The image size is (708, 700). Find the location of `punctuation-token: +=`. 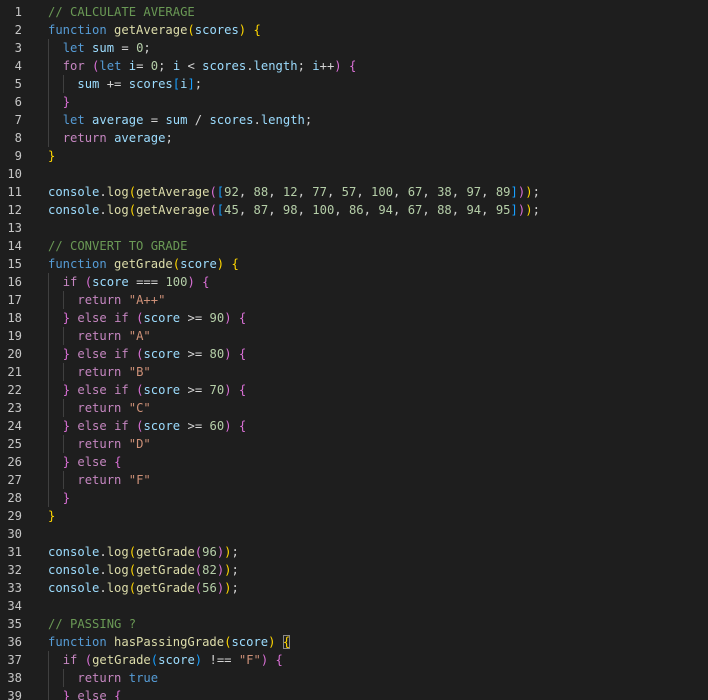

punctuation-token: += is located at coordinates (114, 84).